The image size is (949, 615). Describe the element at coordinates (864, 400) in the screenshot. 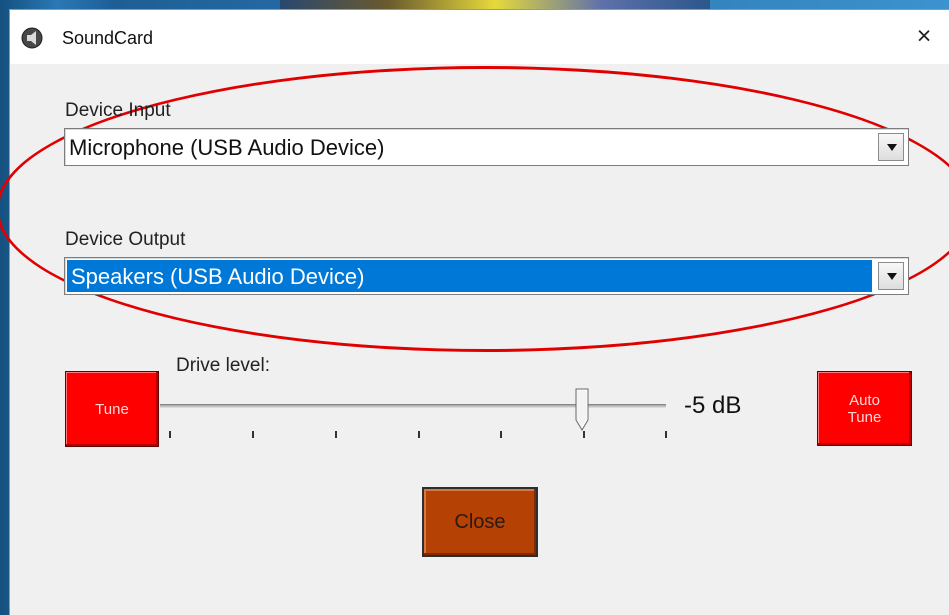

I see `auto-tune-label-line-1: Auto` at that location.